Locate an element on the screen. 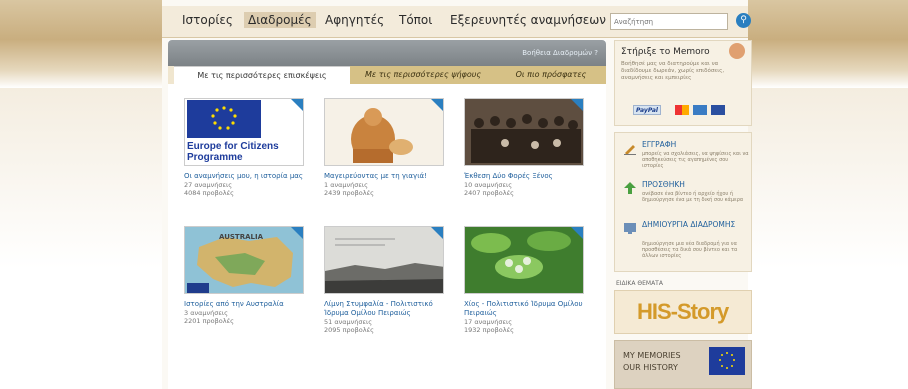 This screenshot has width=908, height=389. eu-flag-small-icon is located at coordinates (727, 361).